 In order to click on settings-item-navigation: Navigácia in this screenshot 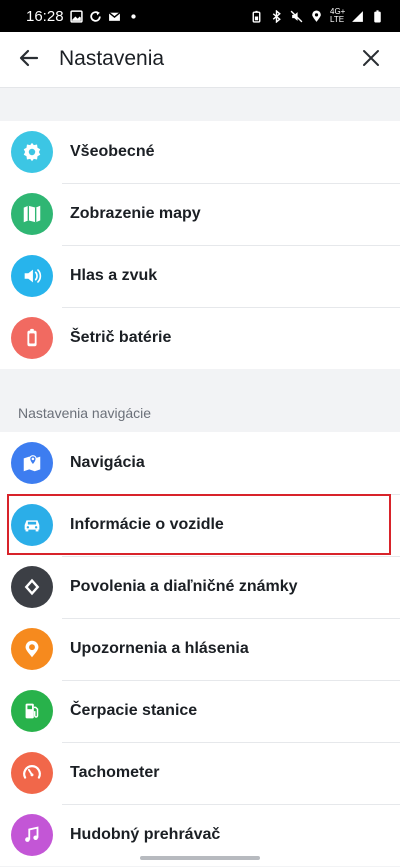, I will do `click(200, 463)`.